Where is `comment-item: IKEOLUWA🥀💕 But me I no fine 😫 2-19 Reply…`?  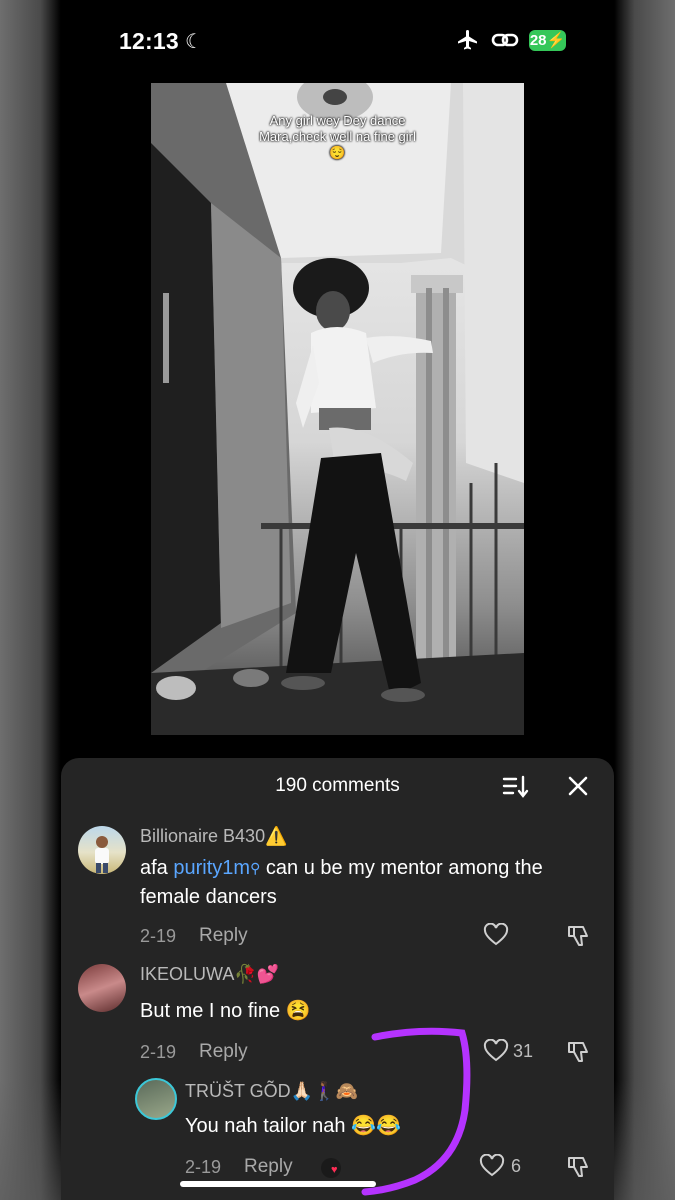
comment-item: IKEOLUWA🥀💕 But me I no fine 😫 2-19 Reply… is located at coordinates (337, 1019).